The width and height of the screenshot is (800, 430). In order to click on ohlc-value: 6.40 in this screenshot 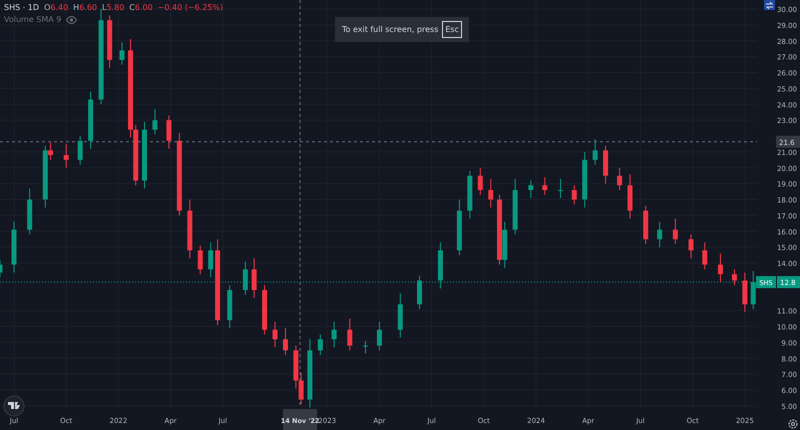, I will do `click(59, 7)`.